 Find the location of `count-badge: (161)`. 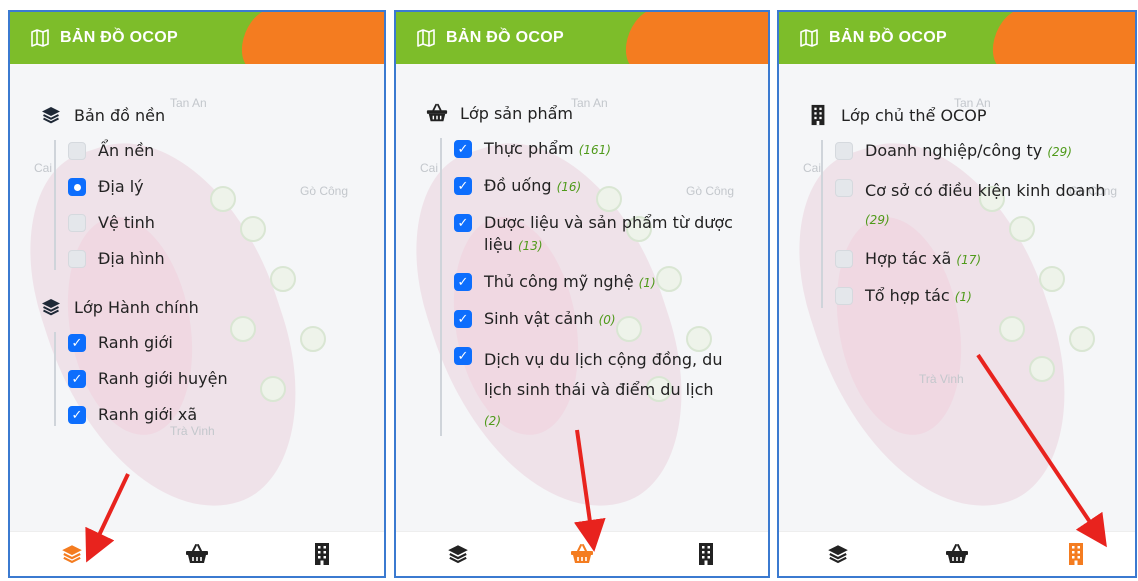

count-badge: (161) is located at coordinates (594, 150).